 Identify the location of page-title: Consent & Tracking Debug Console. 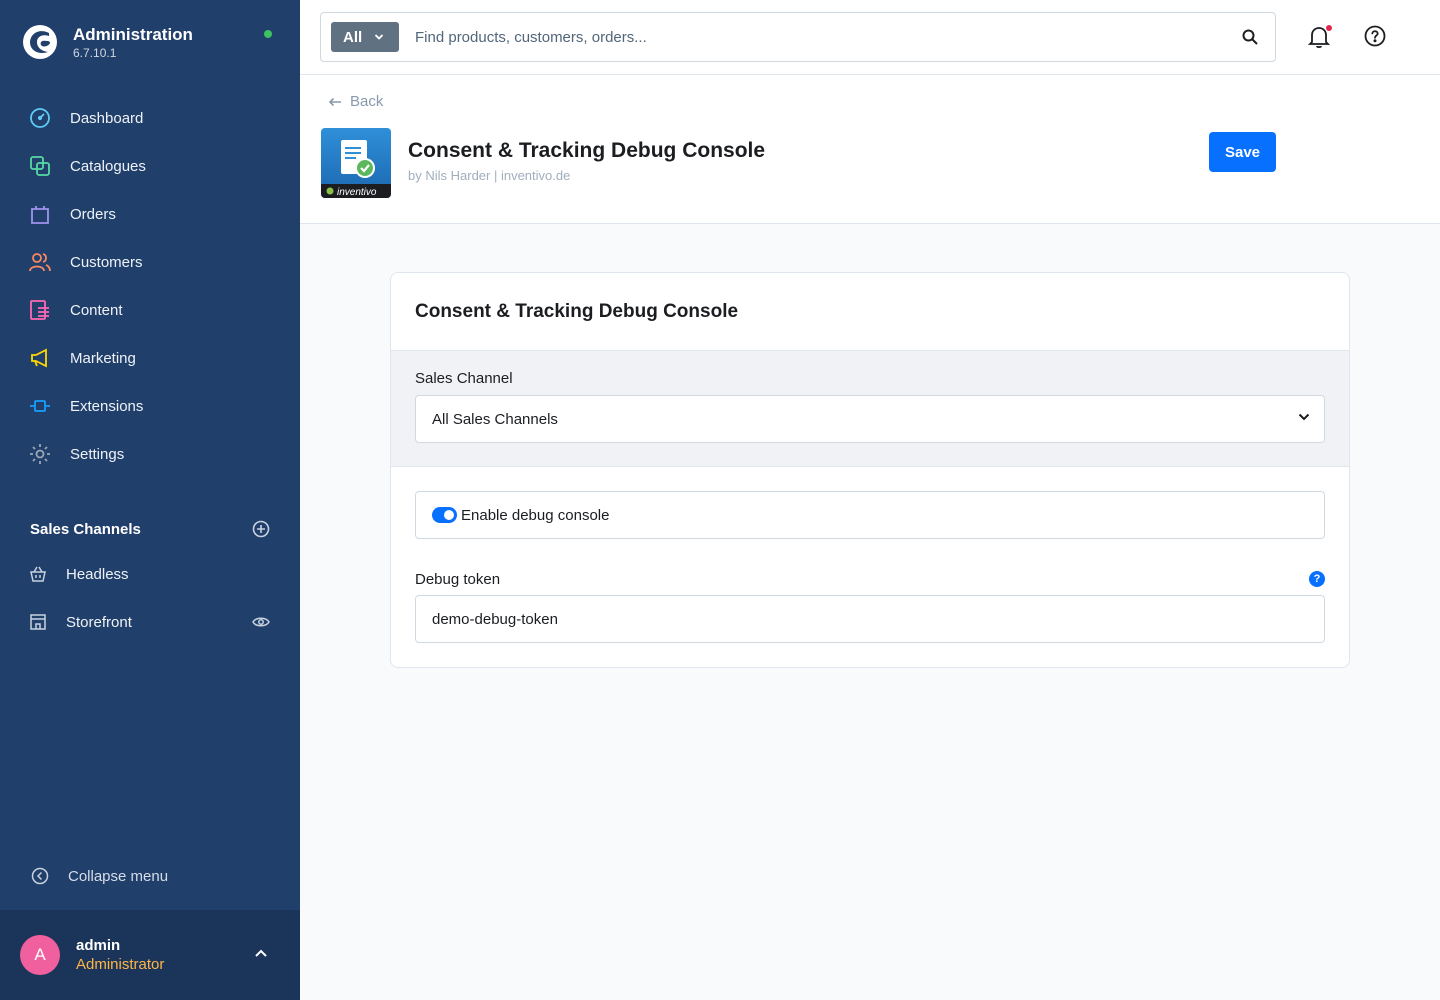
(587, 150).